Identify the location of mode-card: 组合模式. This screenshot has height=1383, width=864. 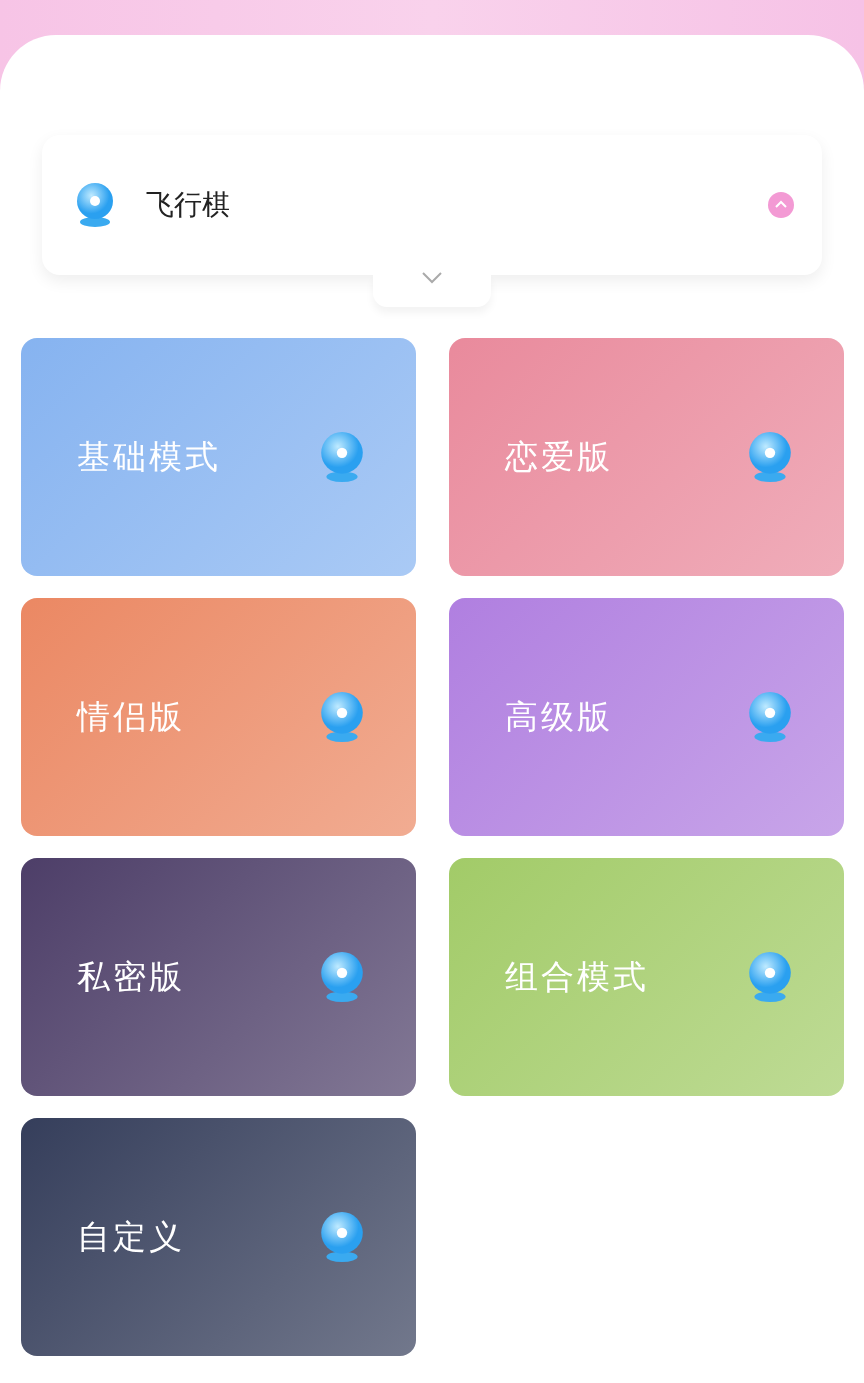
(646, 977).